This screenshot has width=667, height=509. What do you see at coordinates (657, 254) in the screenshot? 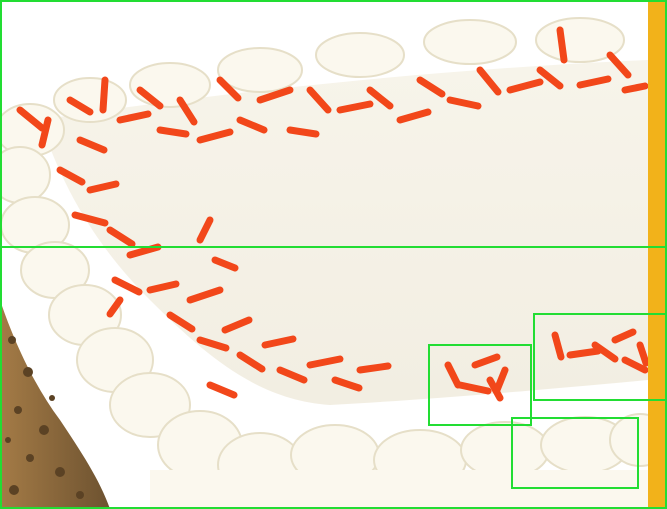
I see `side-color-strip` at bounding box center [657, 254].